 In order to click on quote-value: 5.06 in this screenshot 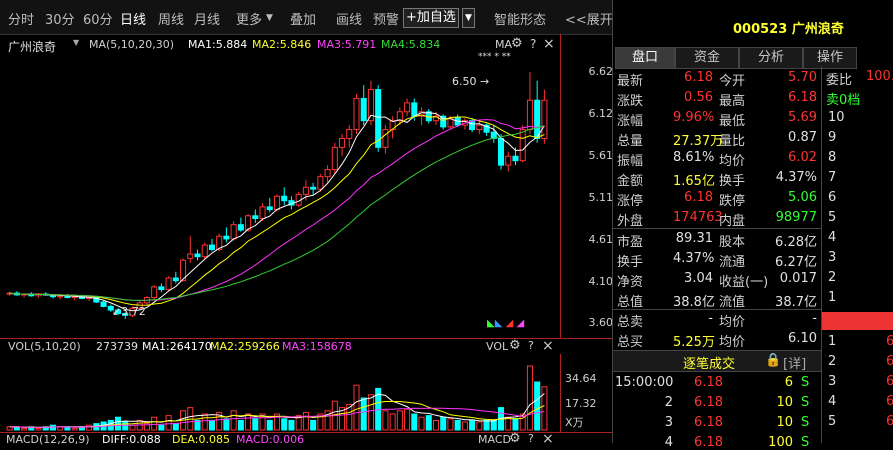, I will do `click(802, 197)`.